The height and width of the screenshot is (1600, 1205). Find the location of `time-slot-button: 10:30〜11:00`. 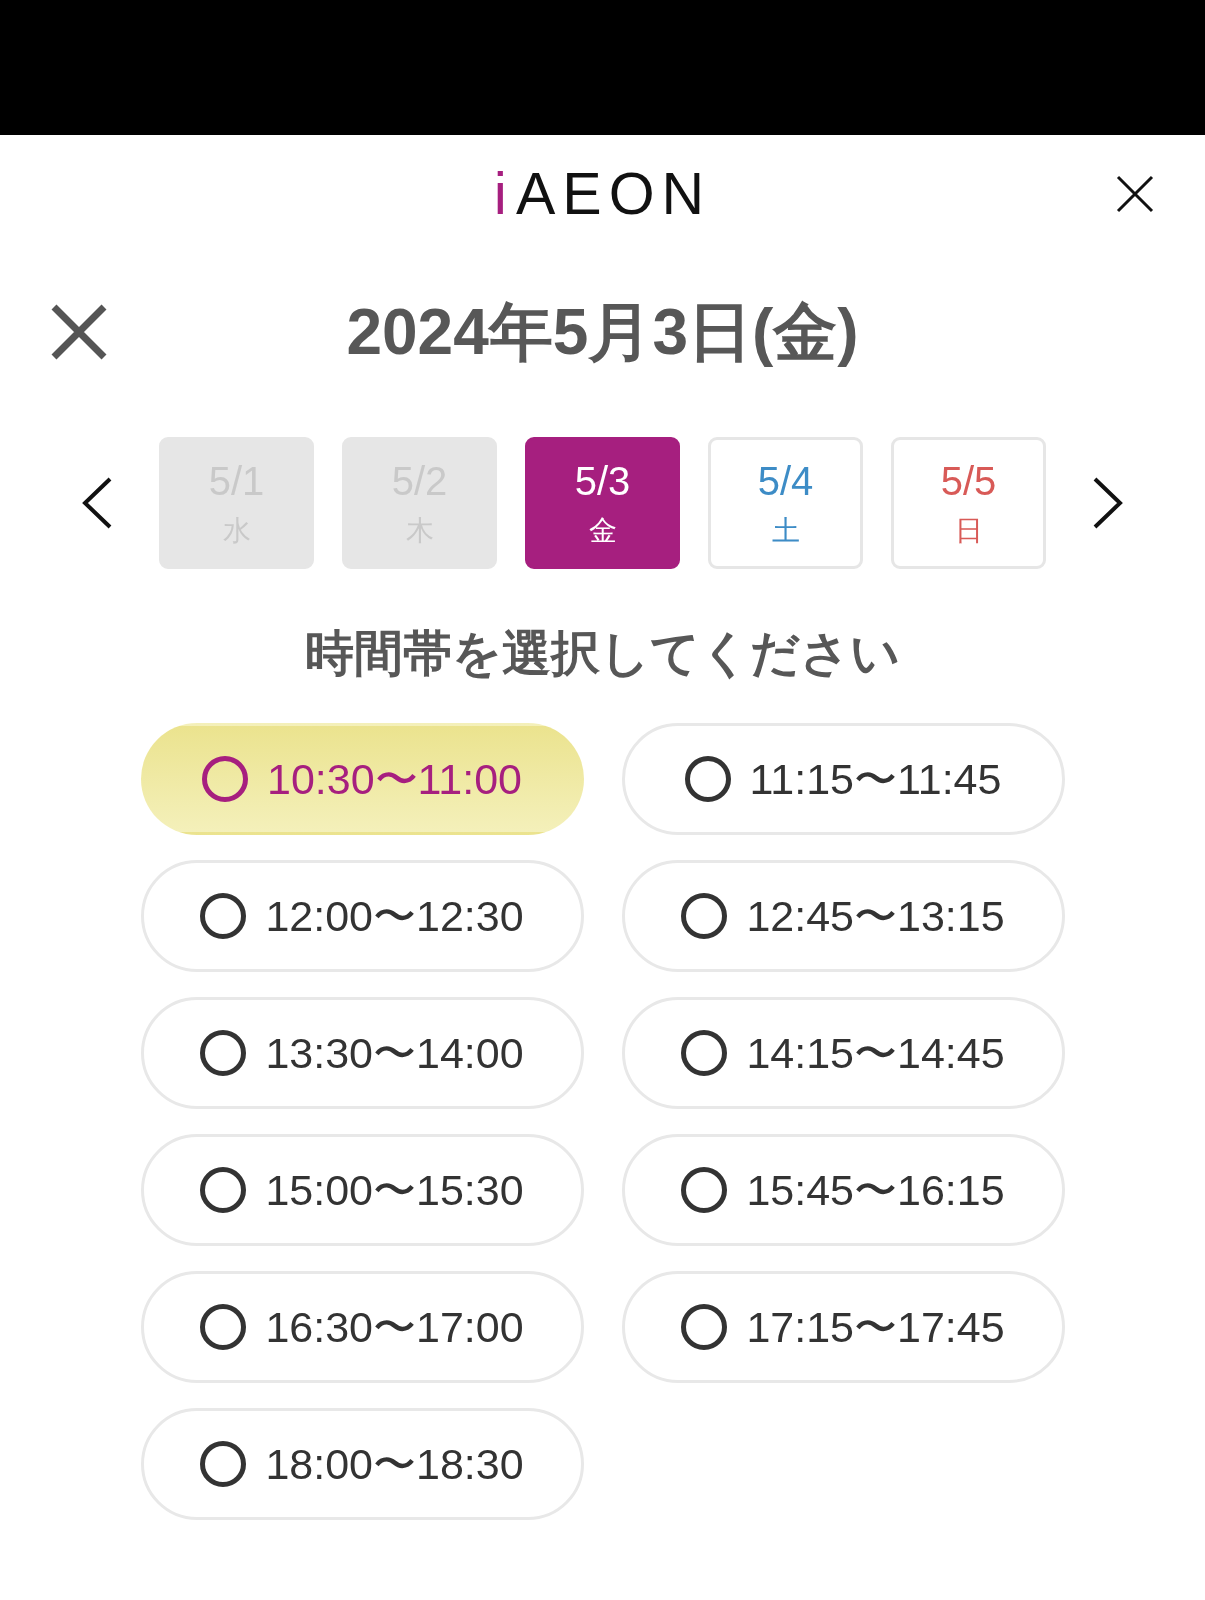

time-slot-button: 10:30〜11:00 is located at coordinates (362, 779).